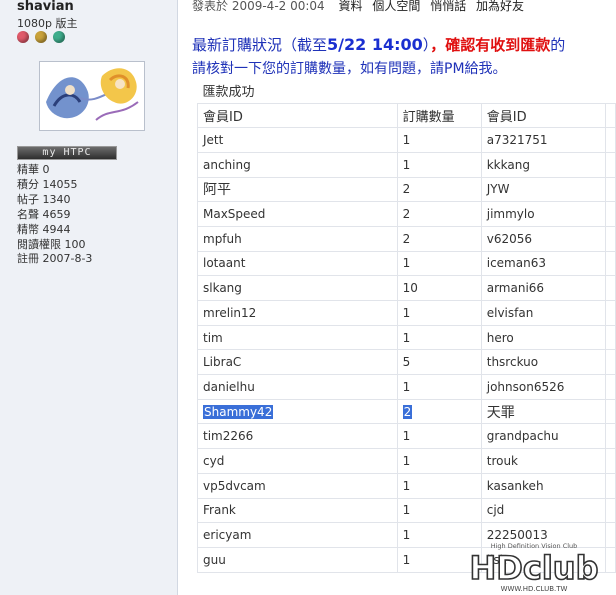 Image resolution: width=616 pixels, height=595 pixels. What do you see at coordinates (297, 288) in the screenshot?
I see `cell-member-id: slkang` at bounding box center [297, 288].